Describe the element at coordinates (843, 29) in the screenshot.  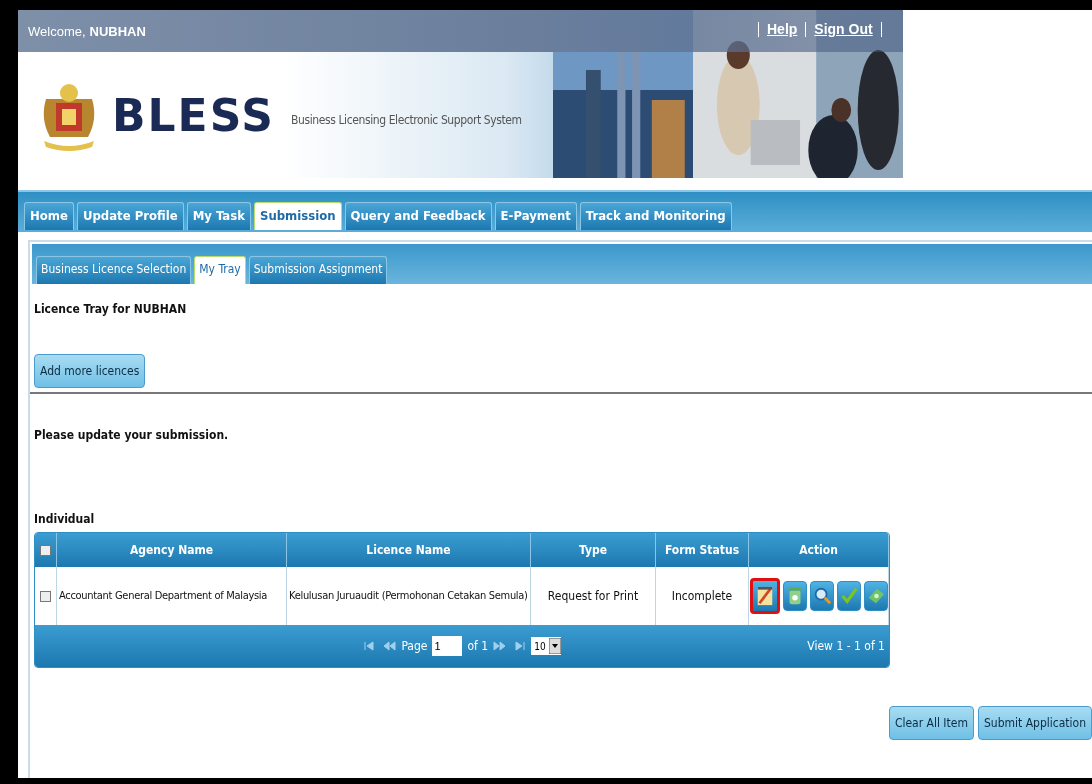
I see `header-link: Sign Out` at that location.